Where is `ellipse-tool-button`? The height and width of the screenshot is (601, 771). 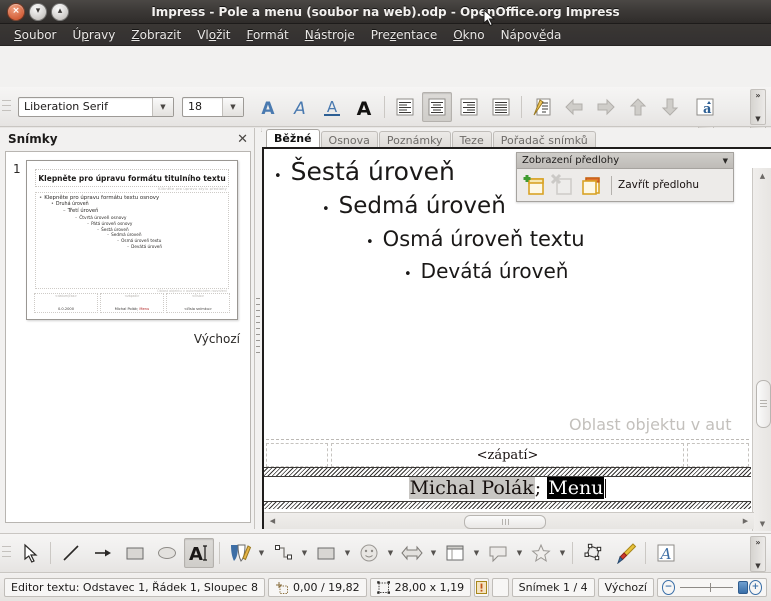
ellipse-tool-button is located at coordinates (167, 553).